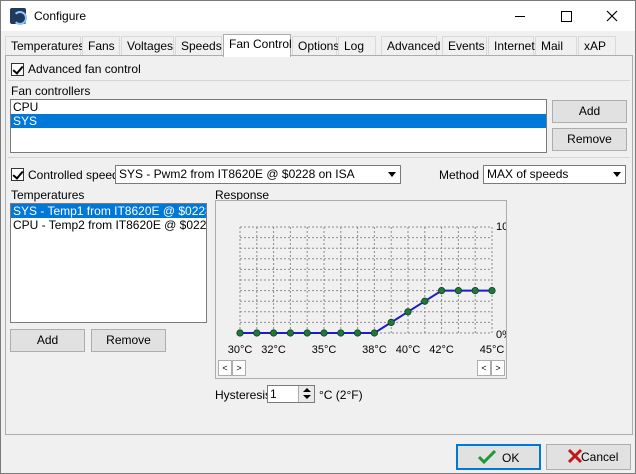  What do you see at coordinates (315, 46) in the screenshot?
I see `tab-options: Options` at bounding box center [315, 46].